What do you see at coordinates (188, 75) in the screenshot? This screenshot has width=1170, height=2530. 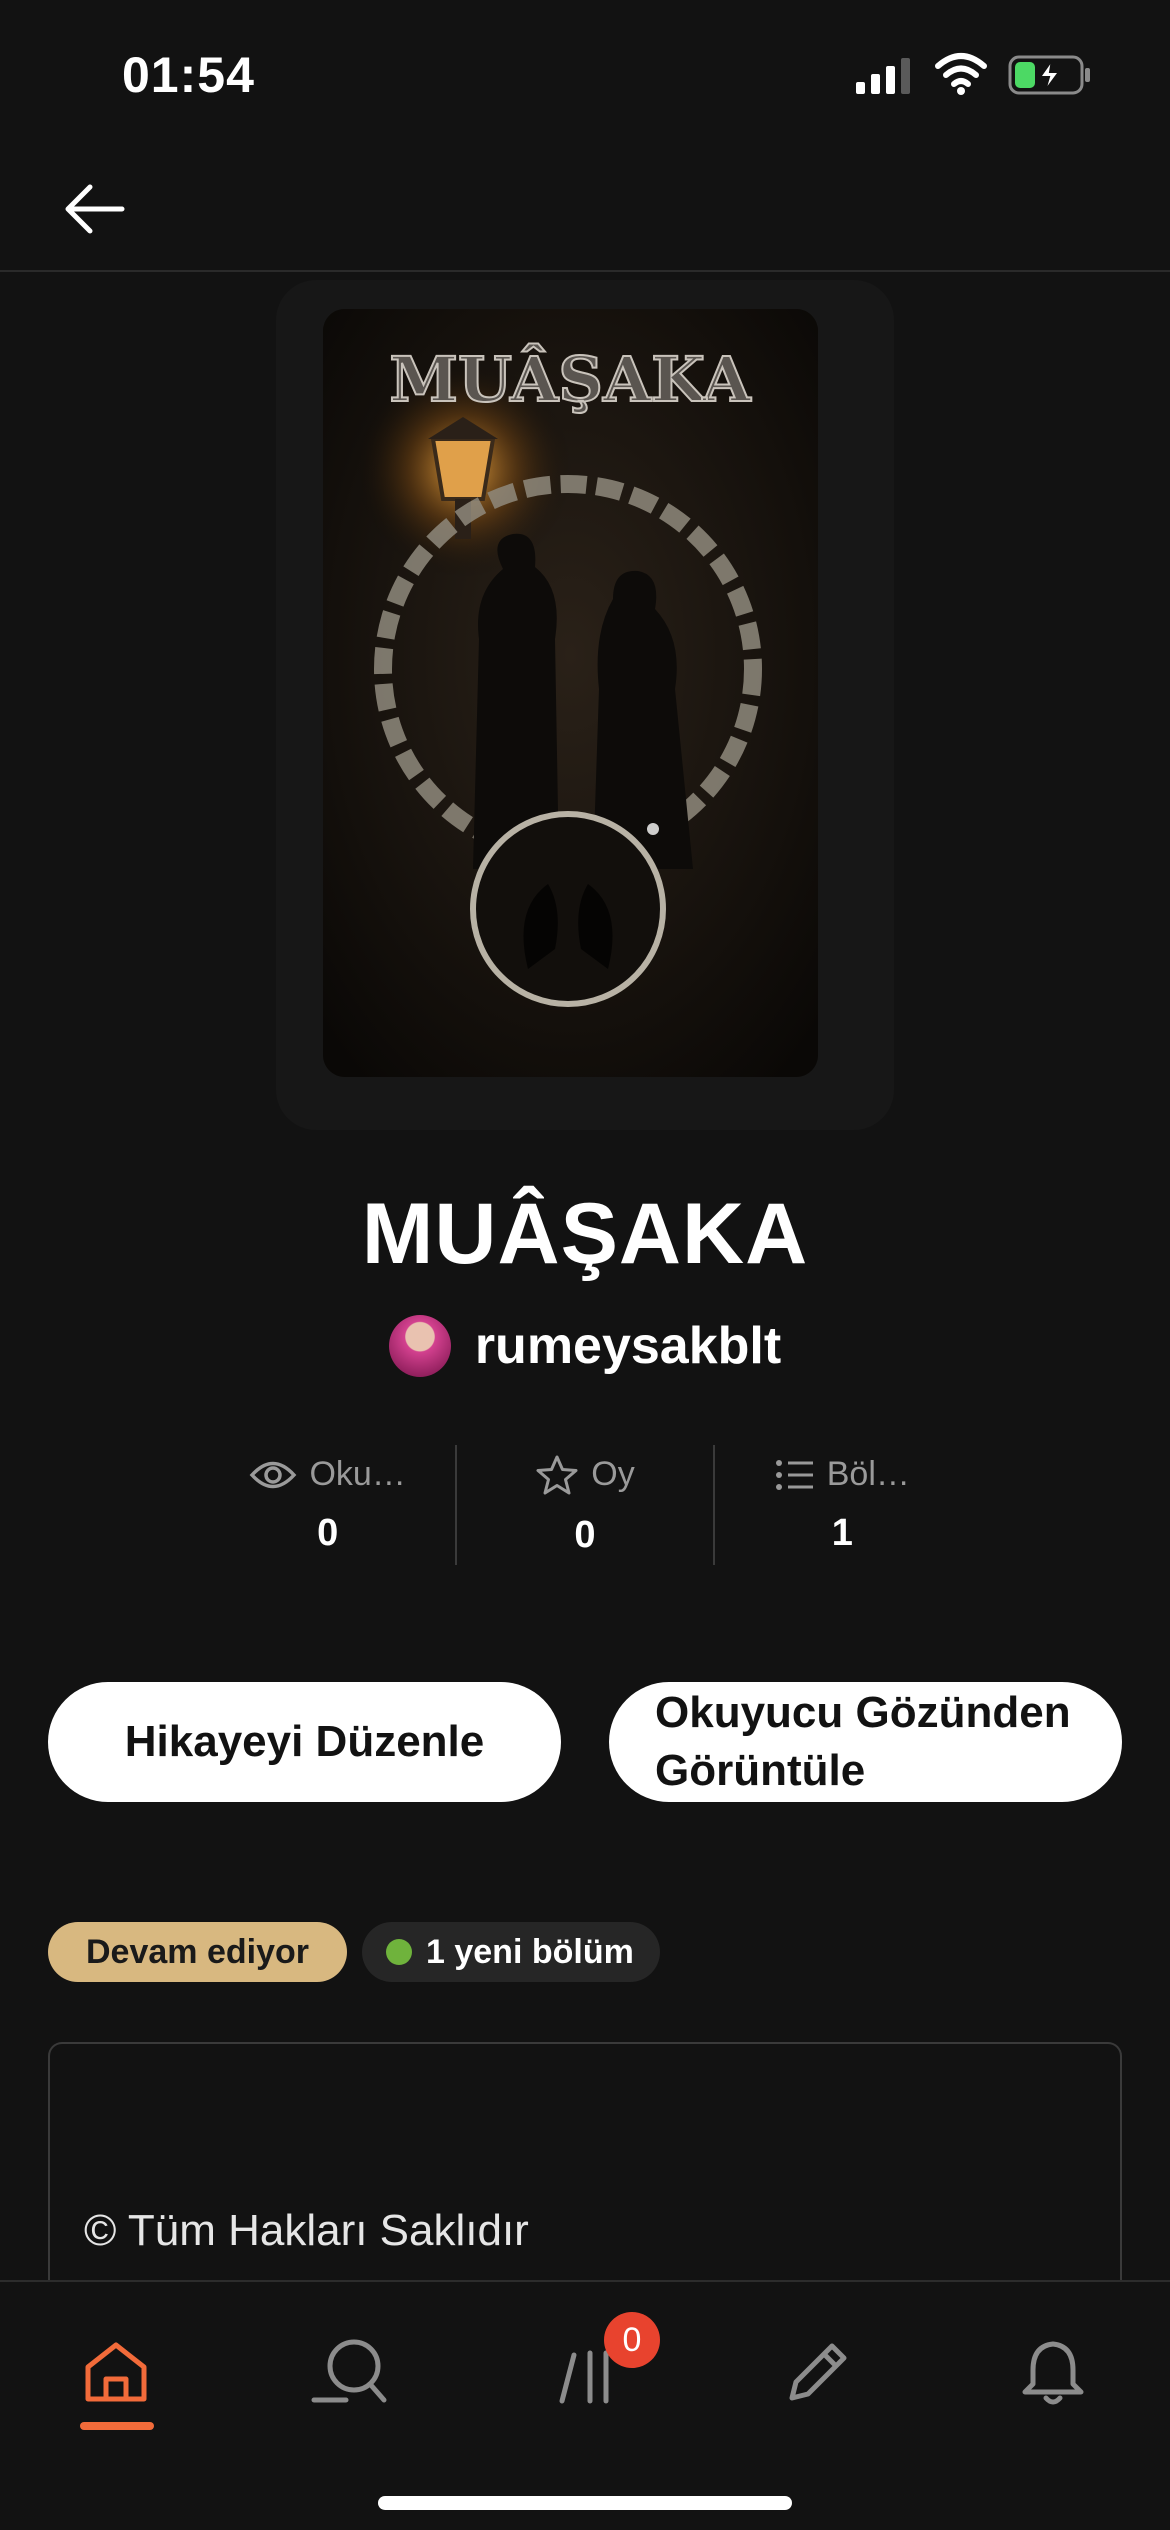 I see `status-time: 01:54` at bounding box center [188, 75].